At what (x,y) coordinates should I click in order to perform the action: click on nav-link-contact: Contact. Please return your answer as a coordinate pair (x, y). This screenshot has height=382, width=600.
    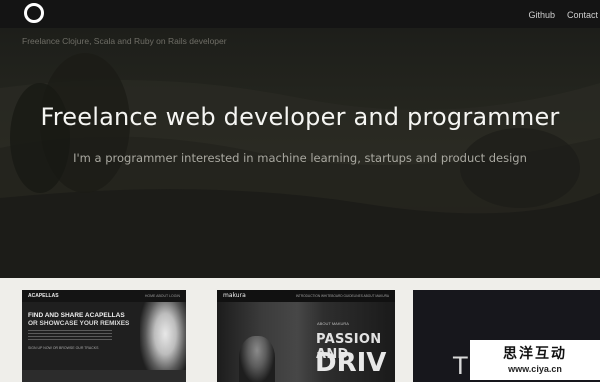
    Looking at the image, I should click on (582, 14).